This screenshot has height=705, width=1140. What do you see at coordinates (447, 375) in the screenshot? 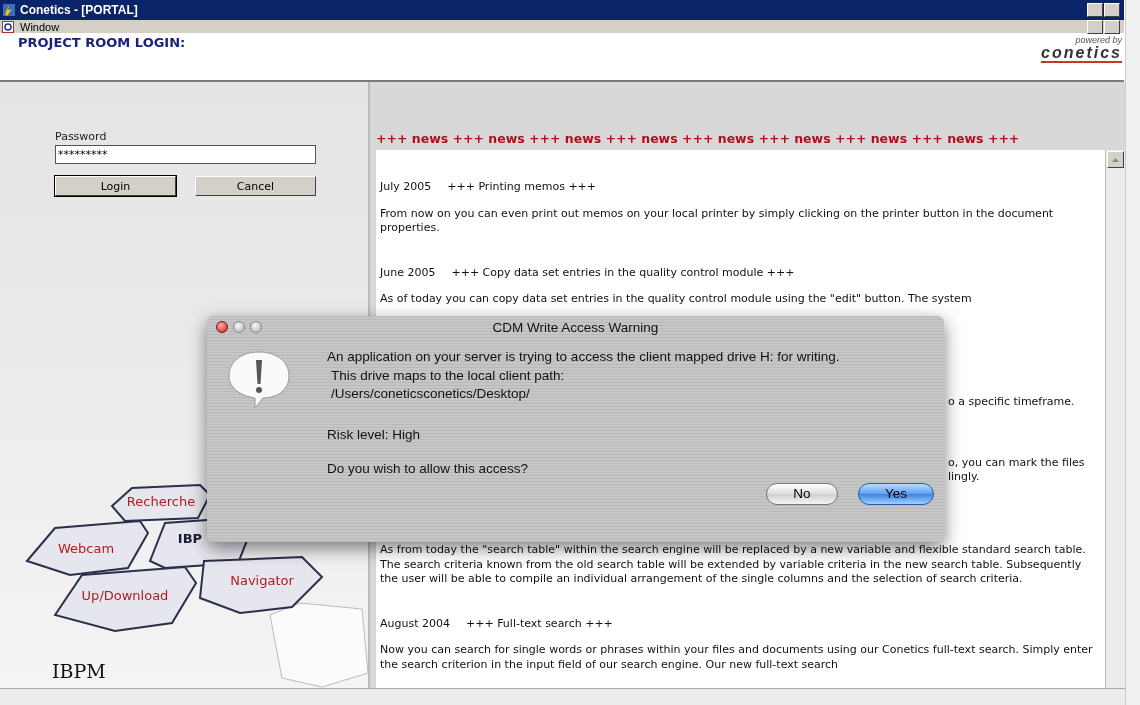
I see `dialog-message: This drive maps to the local client path:` at bounding box center [447, 375].